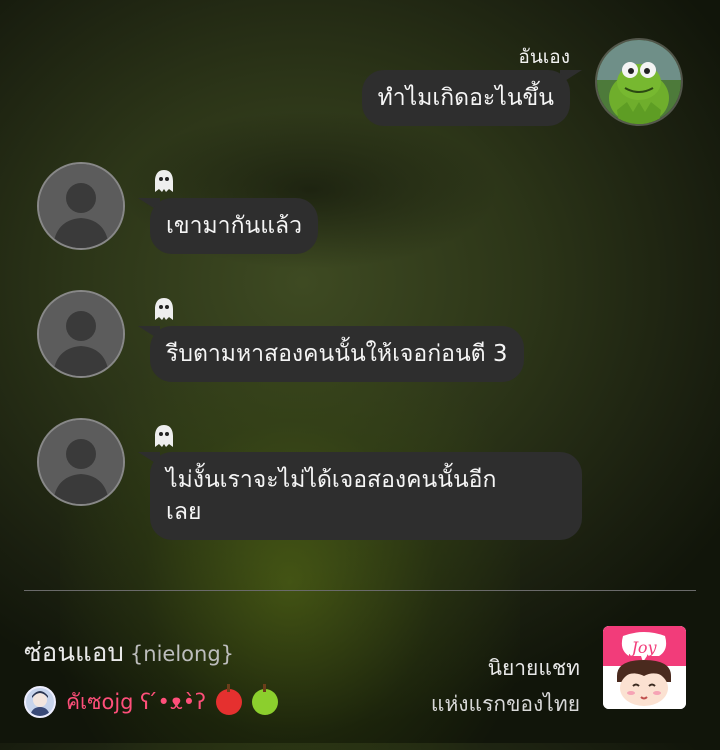  I want to click on story-title: ซ่อนแอบ {nielong}, so click(129, 652).